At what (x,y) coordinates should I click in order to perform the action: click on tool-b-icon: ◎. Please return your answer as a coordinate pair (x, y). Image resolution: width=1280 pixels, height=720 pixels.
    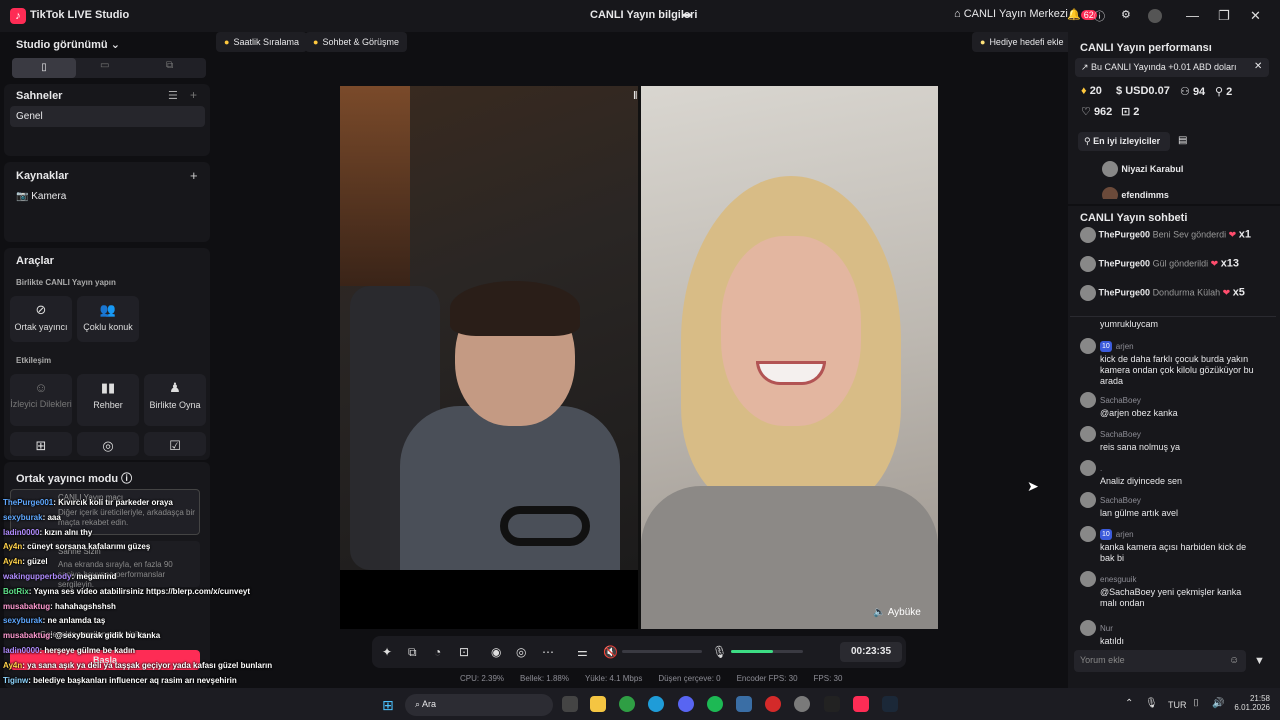
    Looking at the image, I should click on (108, 445).